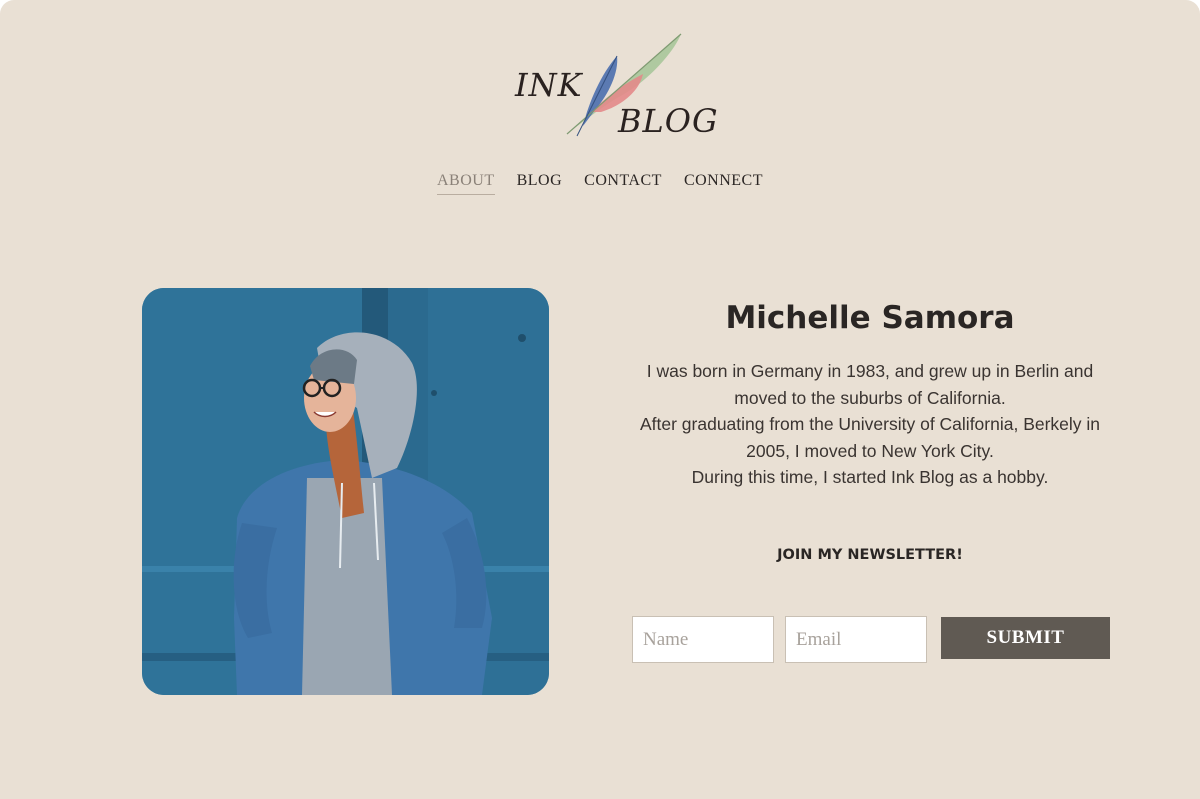  I want to click on main-nav: ABOUT BLOG CONTACT CONNECT, so click(600, 183).